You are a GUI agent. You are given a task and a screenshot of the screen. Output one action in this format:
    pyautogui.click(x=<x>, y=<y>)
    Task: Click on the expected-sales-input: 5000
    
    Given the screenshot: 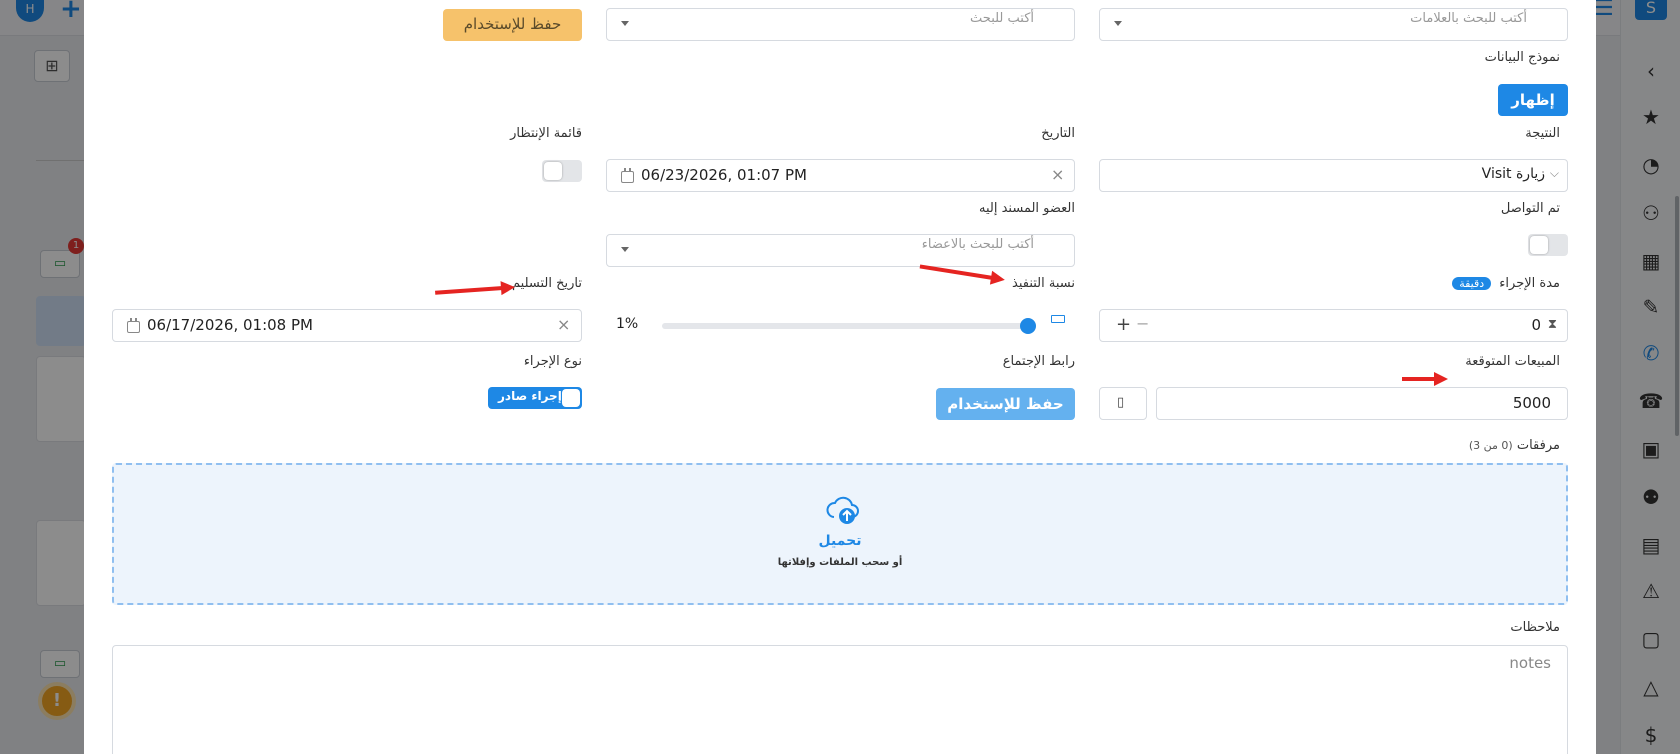 What is the action you would take?
    pyautogui.click(x=1362, y=403)
    